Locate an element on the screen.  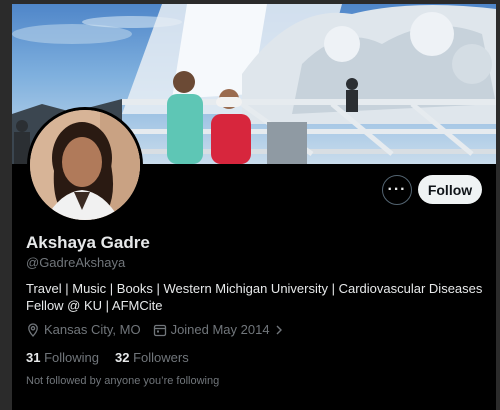
chevron-right-icon is located at coordinates (279, 329).